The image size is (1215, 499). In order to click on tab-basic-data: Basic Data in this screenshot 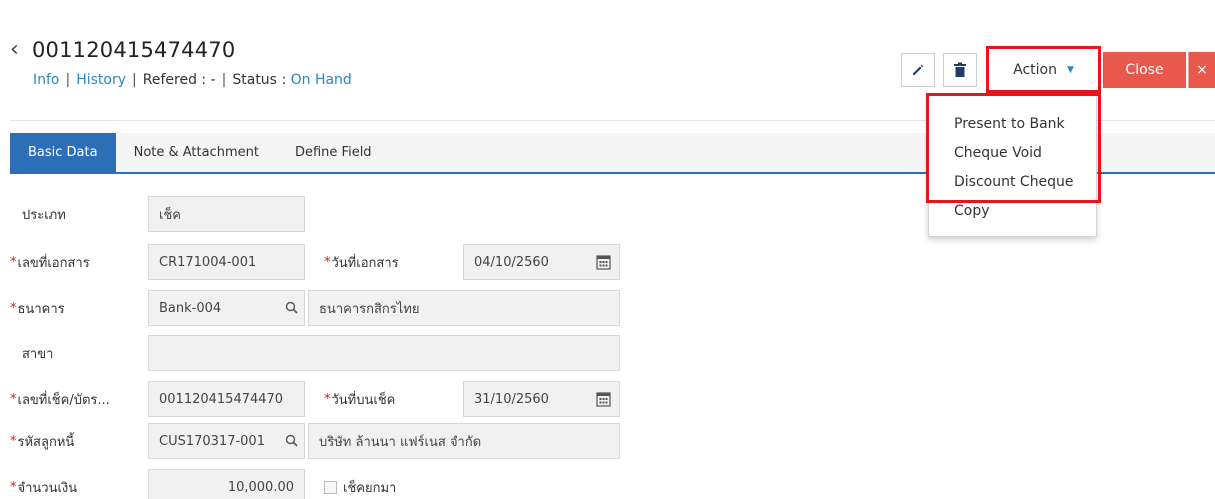, I will do `click(63, 152)`.